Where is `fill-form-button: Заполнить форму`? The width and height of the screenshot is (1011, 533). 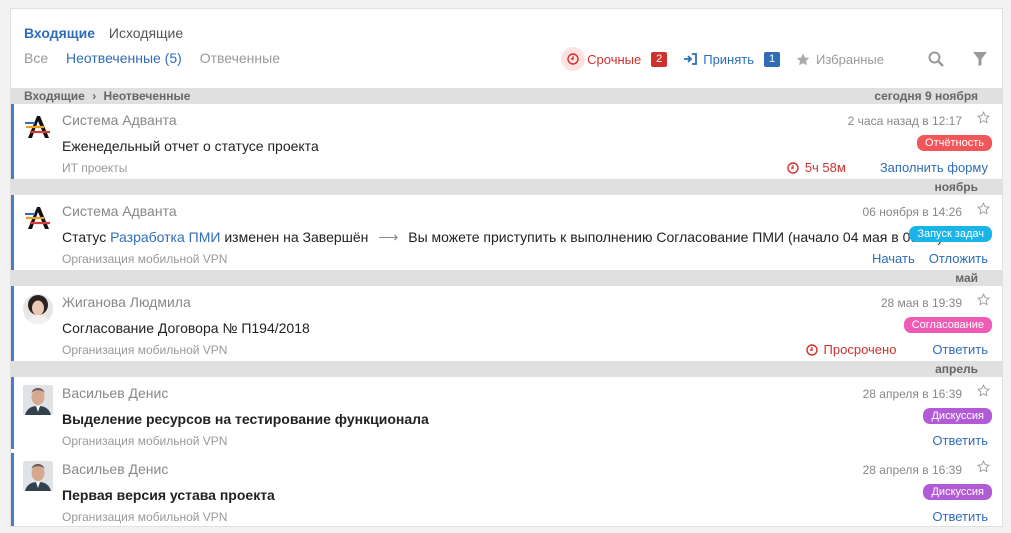
fill-form-button: Заполнить форму is located at coordinates (934, 167).